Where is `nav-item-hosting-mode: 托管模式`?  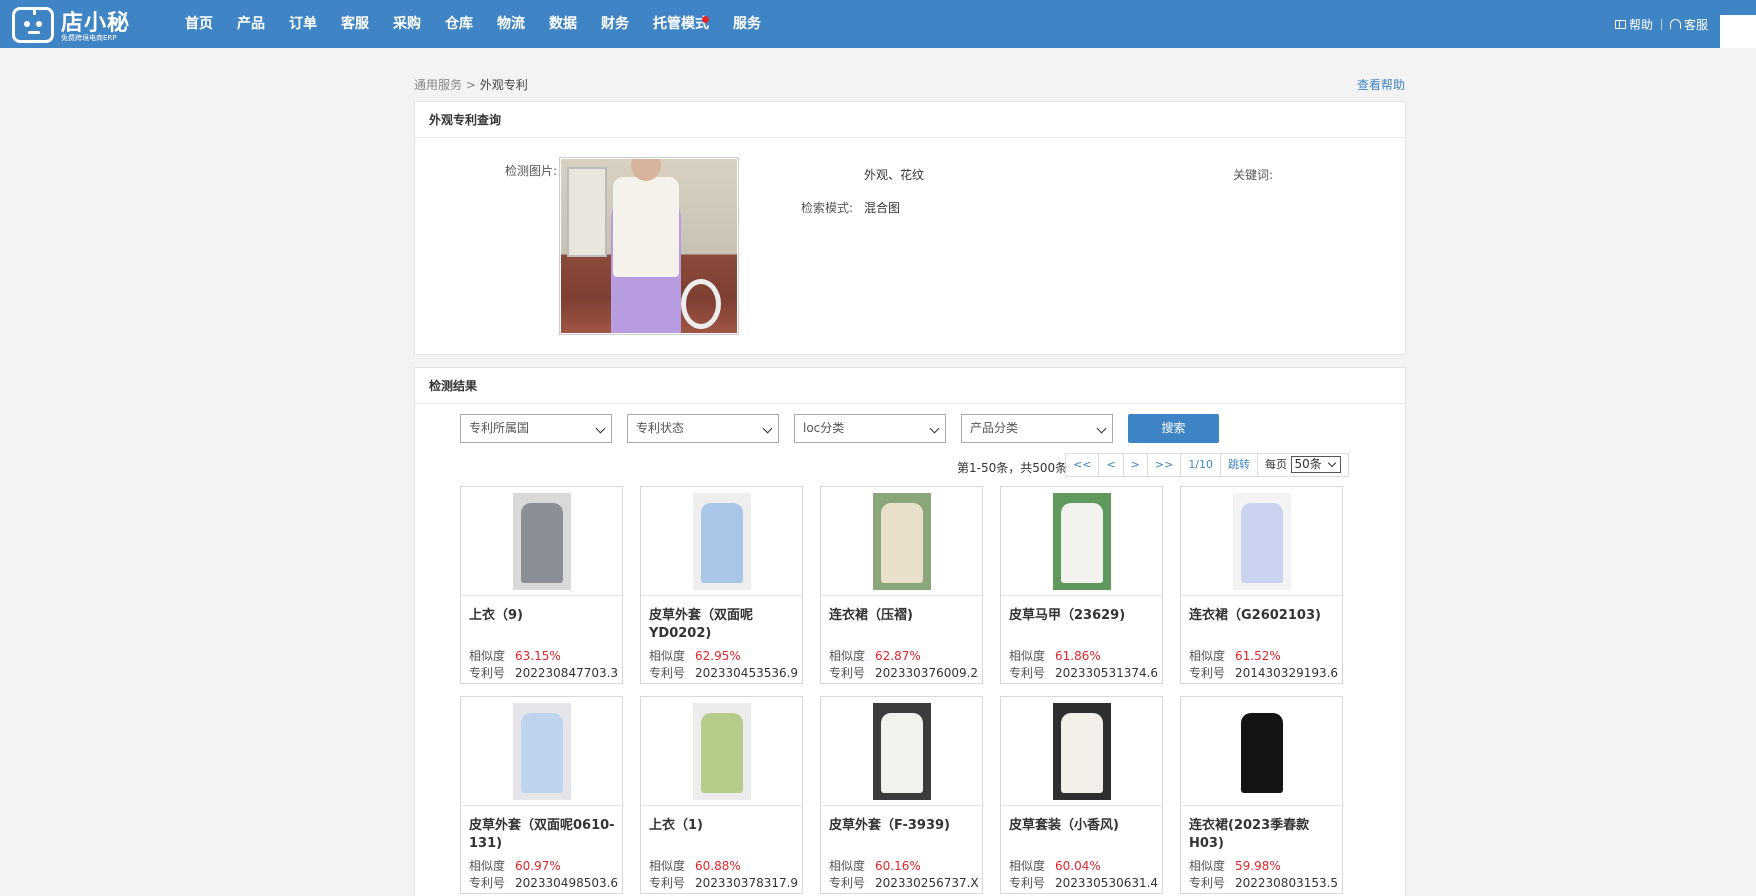
nav-item-hosting-mode: 托管模式 is located at coordinates (681, 24).